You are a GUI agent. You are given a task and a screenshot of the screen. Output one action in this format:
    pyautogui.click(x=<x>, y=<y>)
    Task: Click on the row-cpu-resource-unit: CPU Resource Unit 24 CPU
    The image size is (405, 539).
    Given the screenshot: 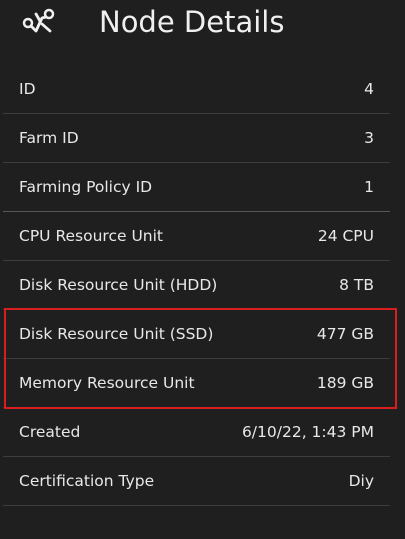 What is the action you would take?
    pyautogui.click(x=196, y=236)
    